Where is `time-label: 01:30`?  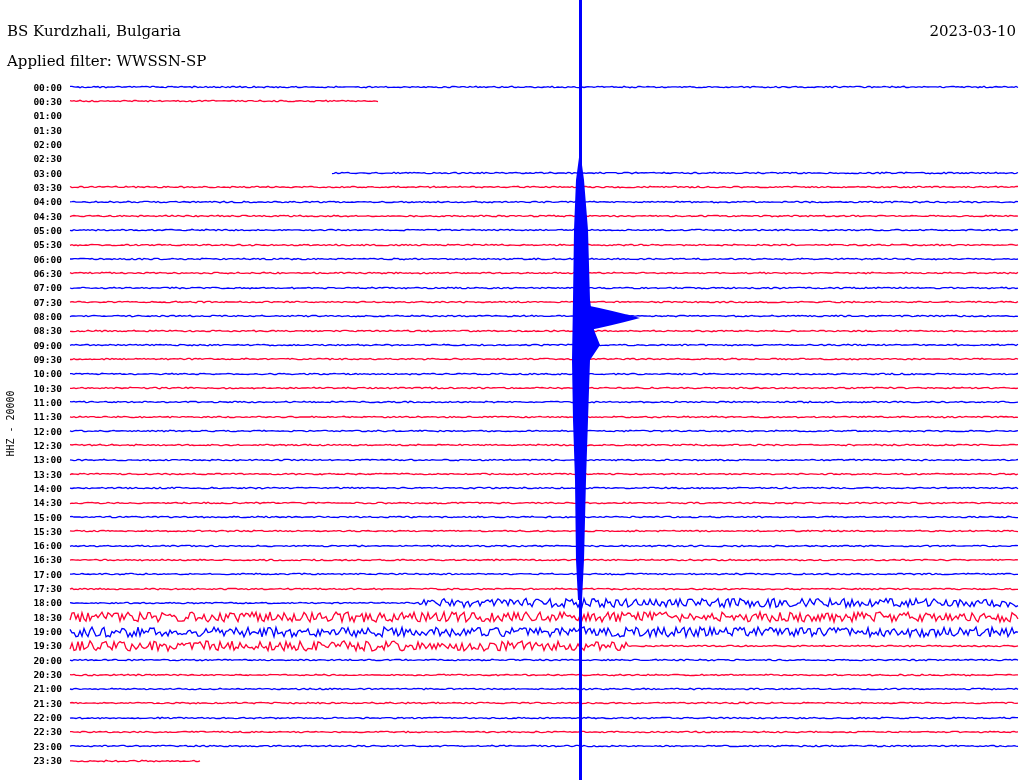
time-label: 01:30 is located at coordinates (47, 130).